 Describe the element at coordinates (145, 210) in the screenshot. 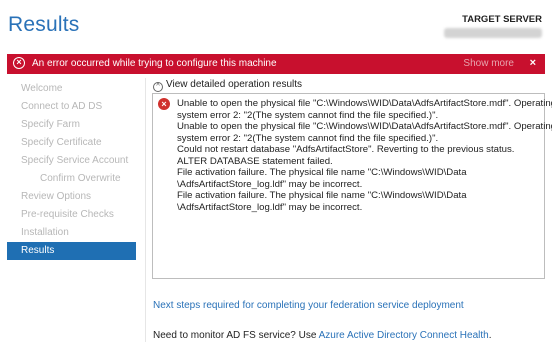

I see `nav-divider` at that location.